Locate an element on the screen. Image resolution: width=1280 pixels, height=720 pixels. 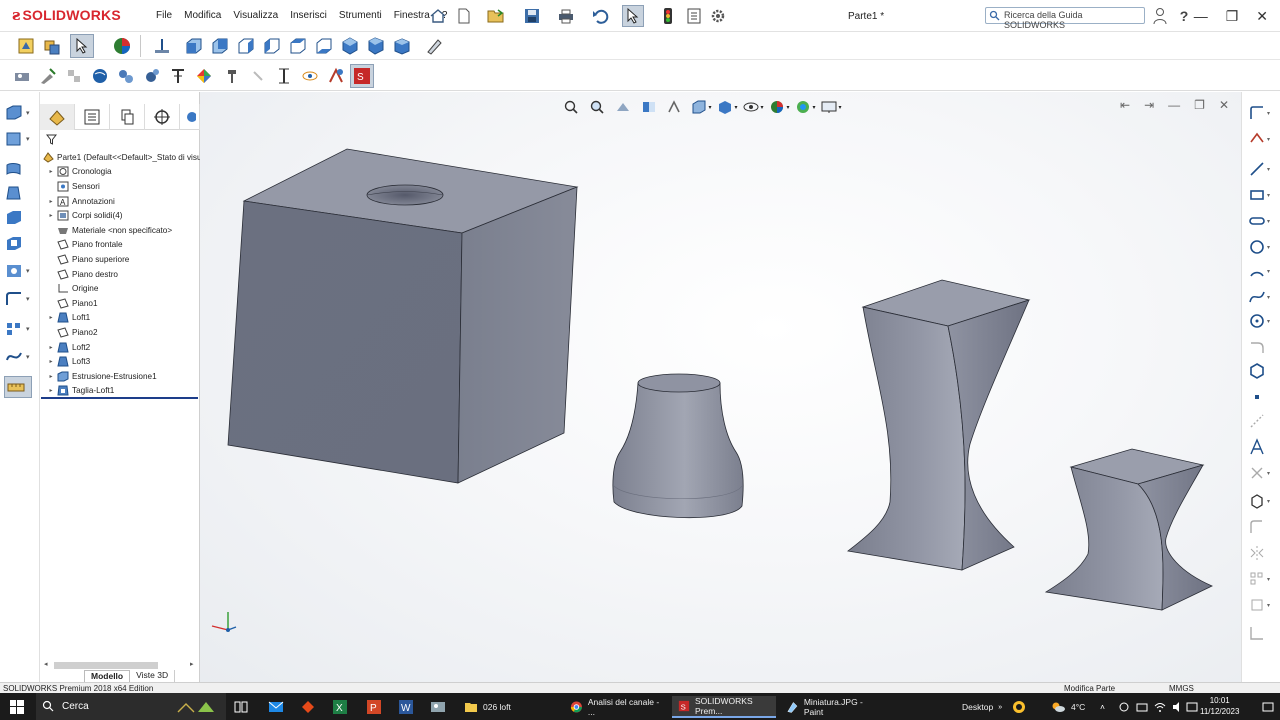
tab-dimxpert-manager is located at coordinates (162, 117).